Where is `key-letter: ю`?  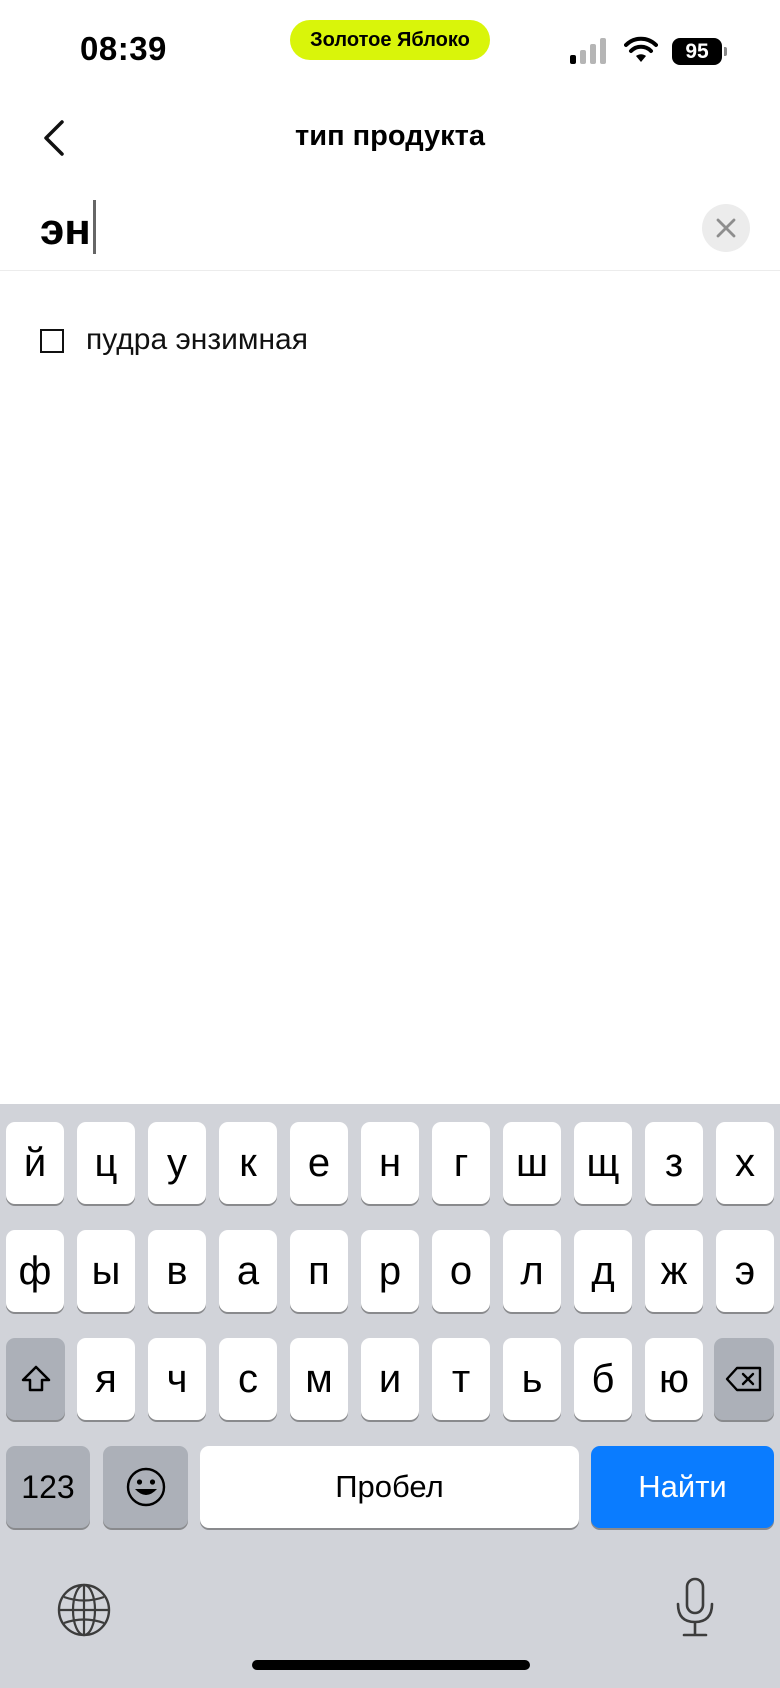 key-letter: ю is located at coordinates (674, 1379).